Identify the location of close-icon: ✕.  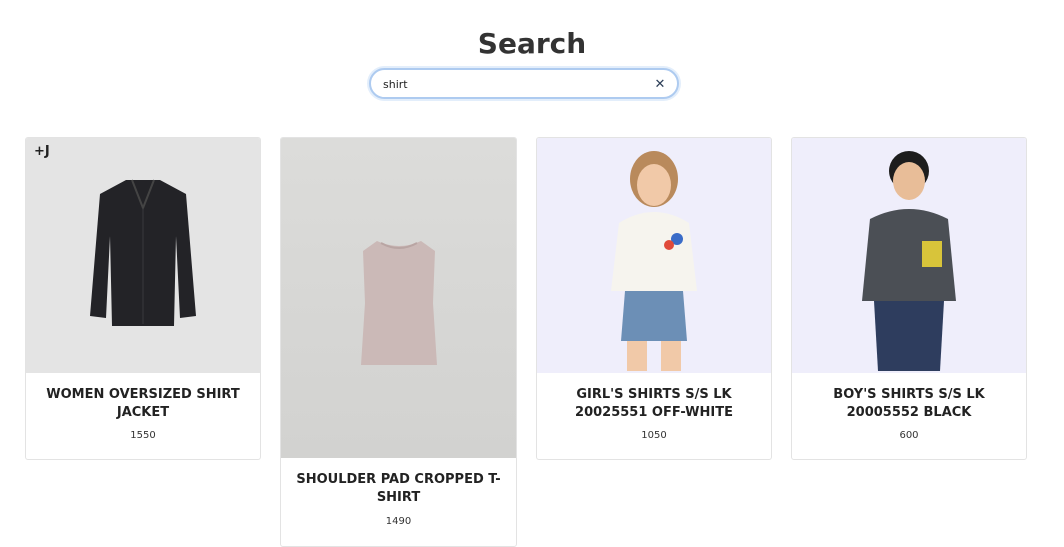
(660, 84).